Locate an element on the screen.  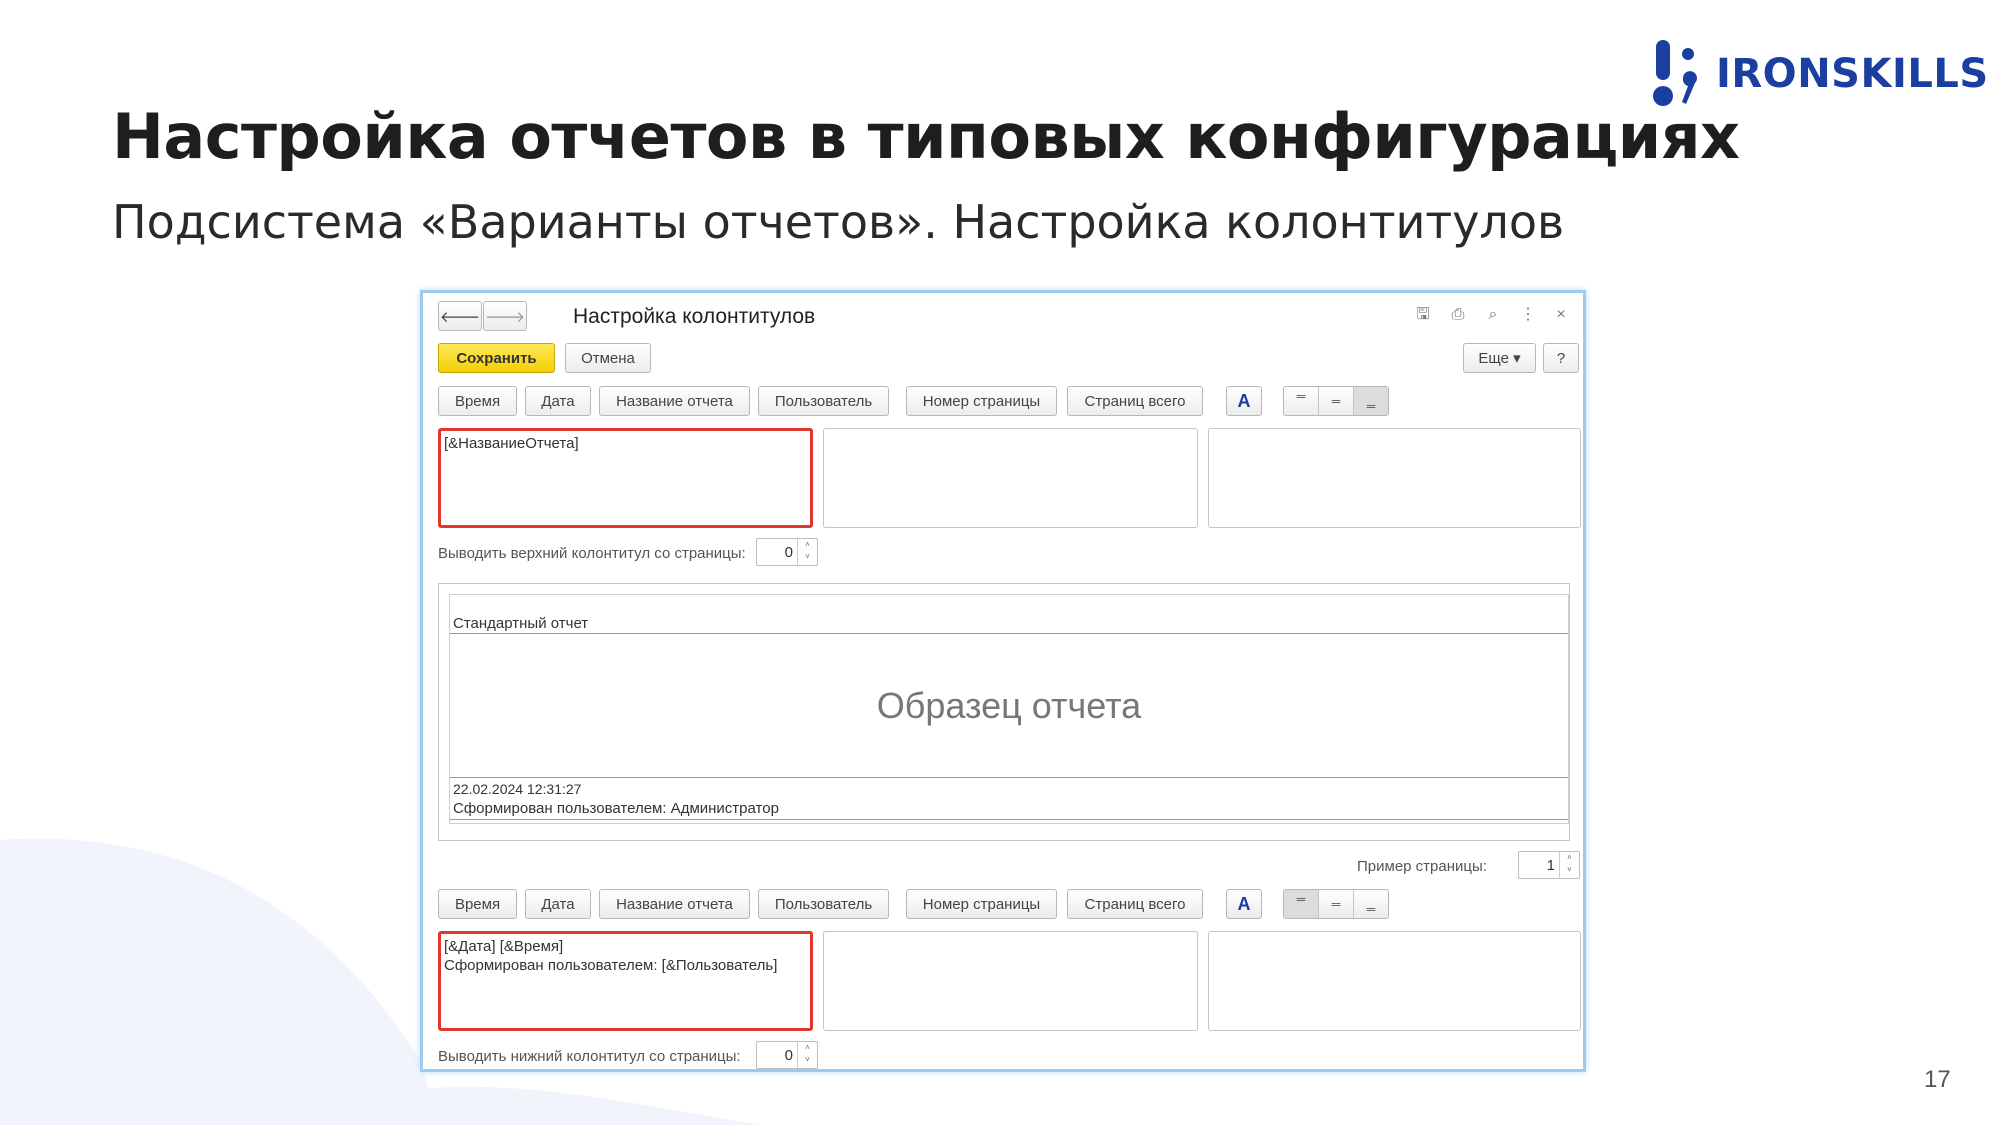
footer-right-field is located at coordinates (1394, 981).